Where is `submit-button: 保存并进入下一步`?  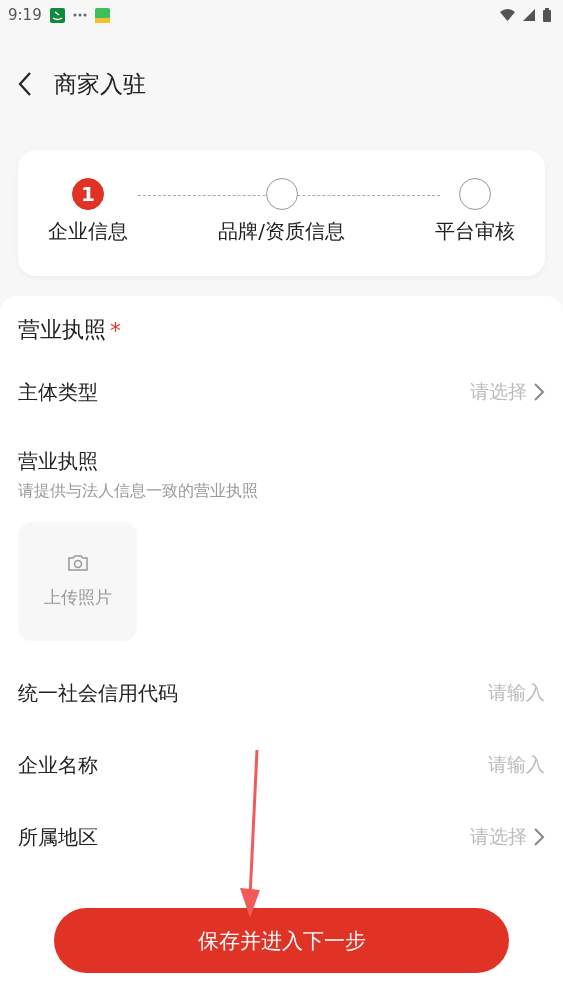 submit-button: 保存并进入下一步 is located at coordinates (281, 940).